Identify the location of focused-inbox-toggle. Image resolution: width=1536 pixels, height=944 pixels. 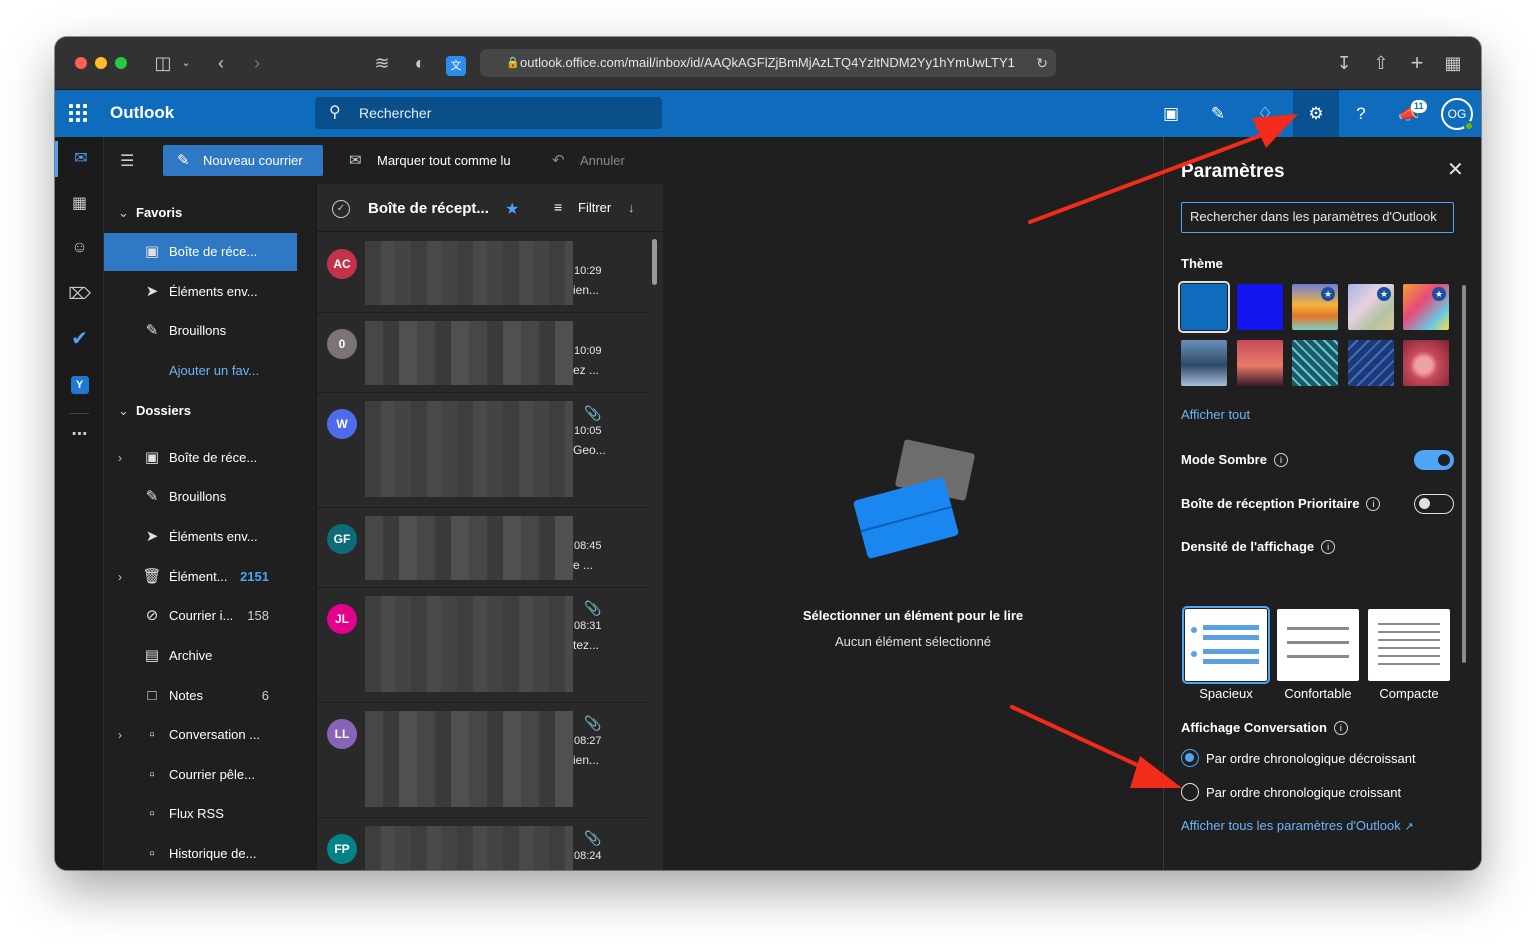
(1434, 504).